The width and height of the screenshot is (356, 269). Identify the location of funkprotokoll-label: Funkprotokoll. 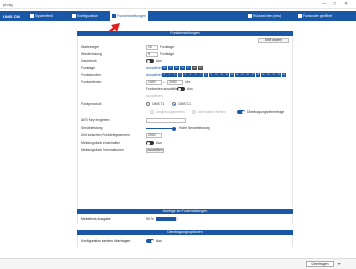
(91, 104).